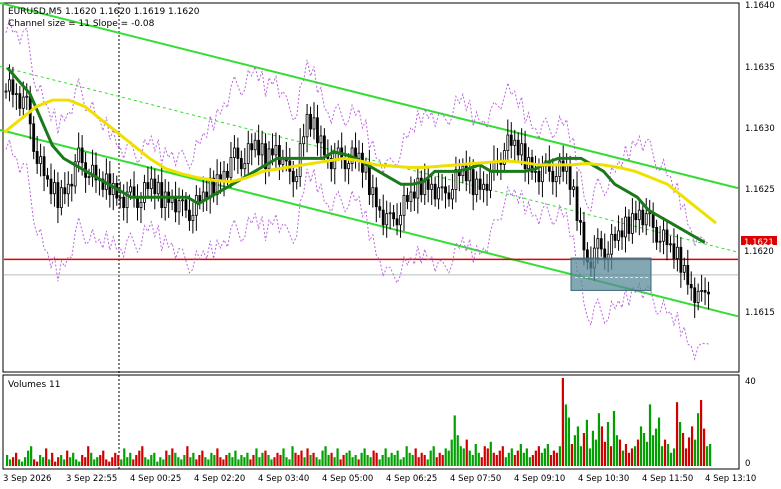 Image resolution: width=781 pixels, height=489 pixels. I want to click on time-tick: 3 Sep 2026, so click(27, 479).